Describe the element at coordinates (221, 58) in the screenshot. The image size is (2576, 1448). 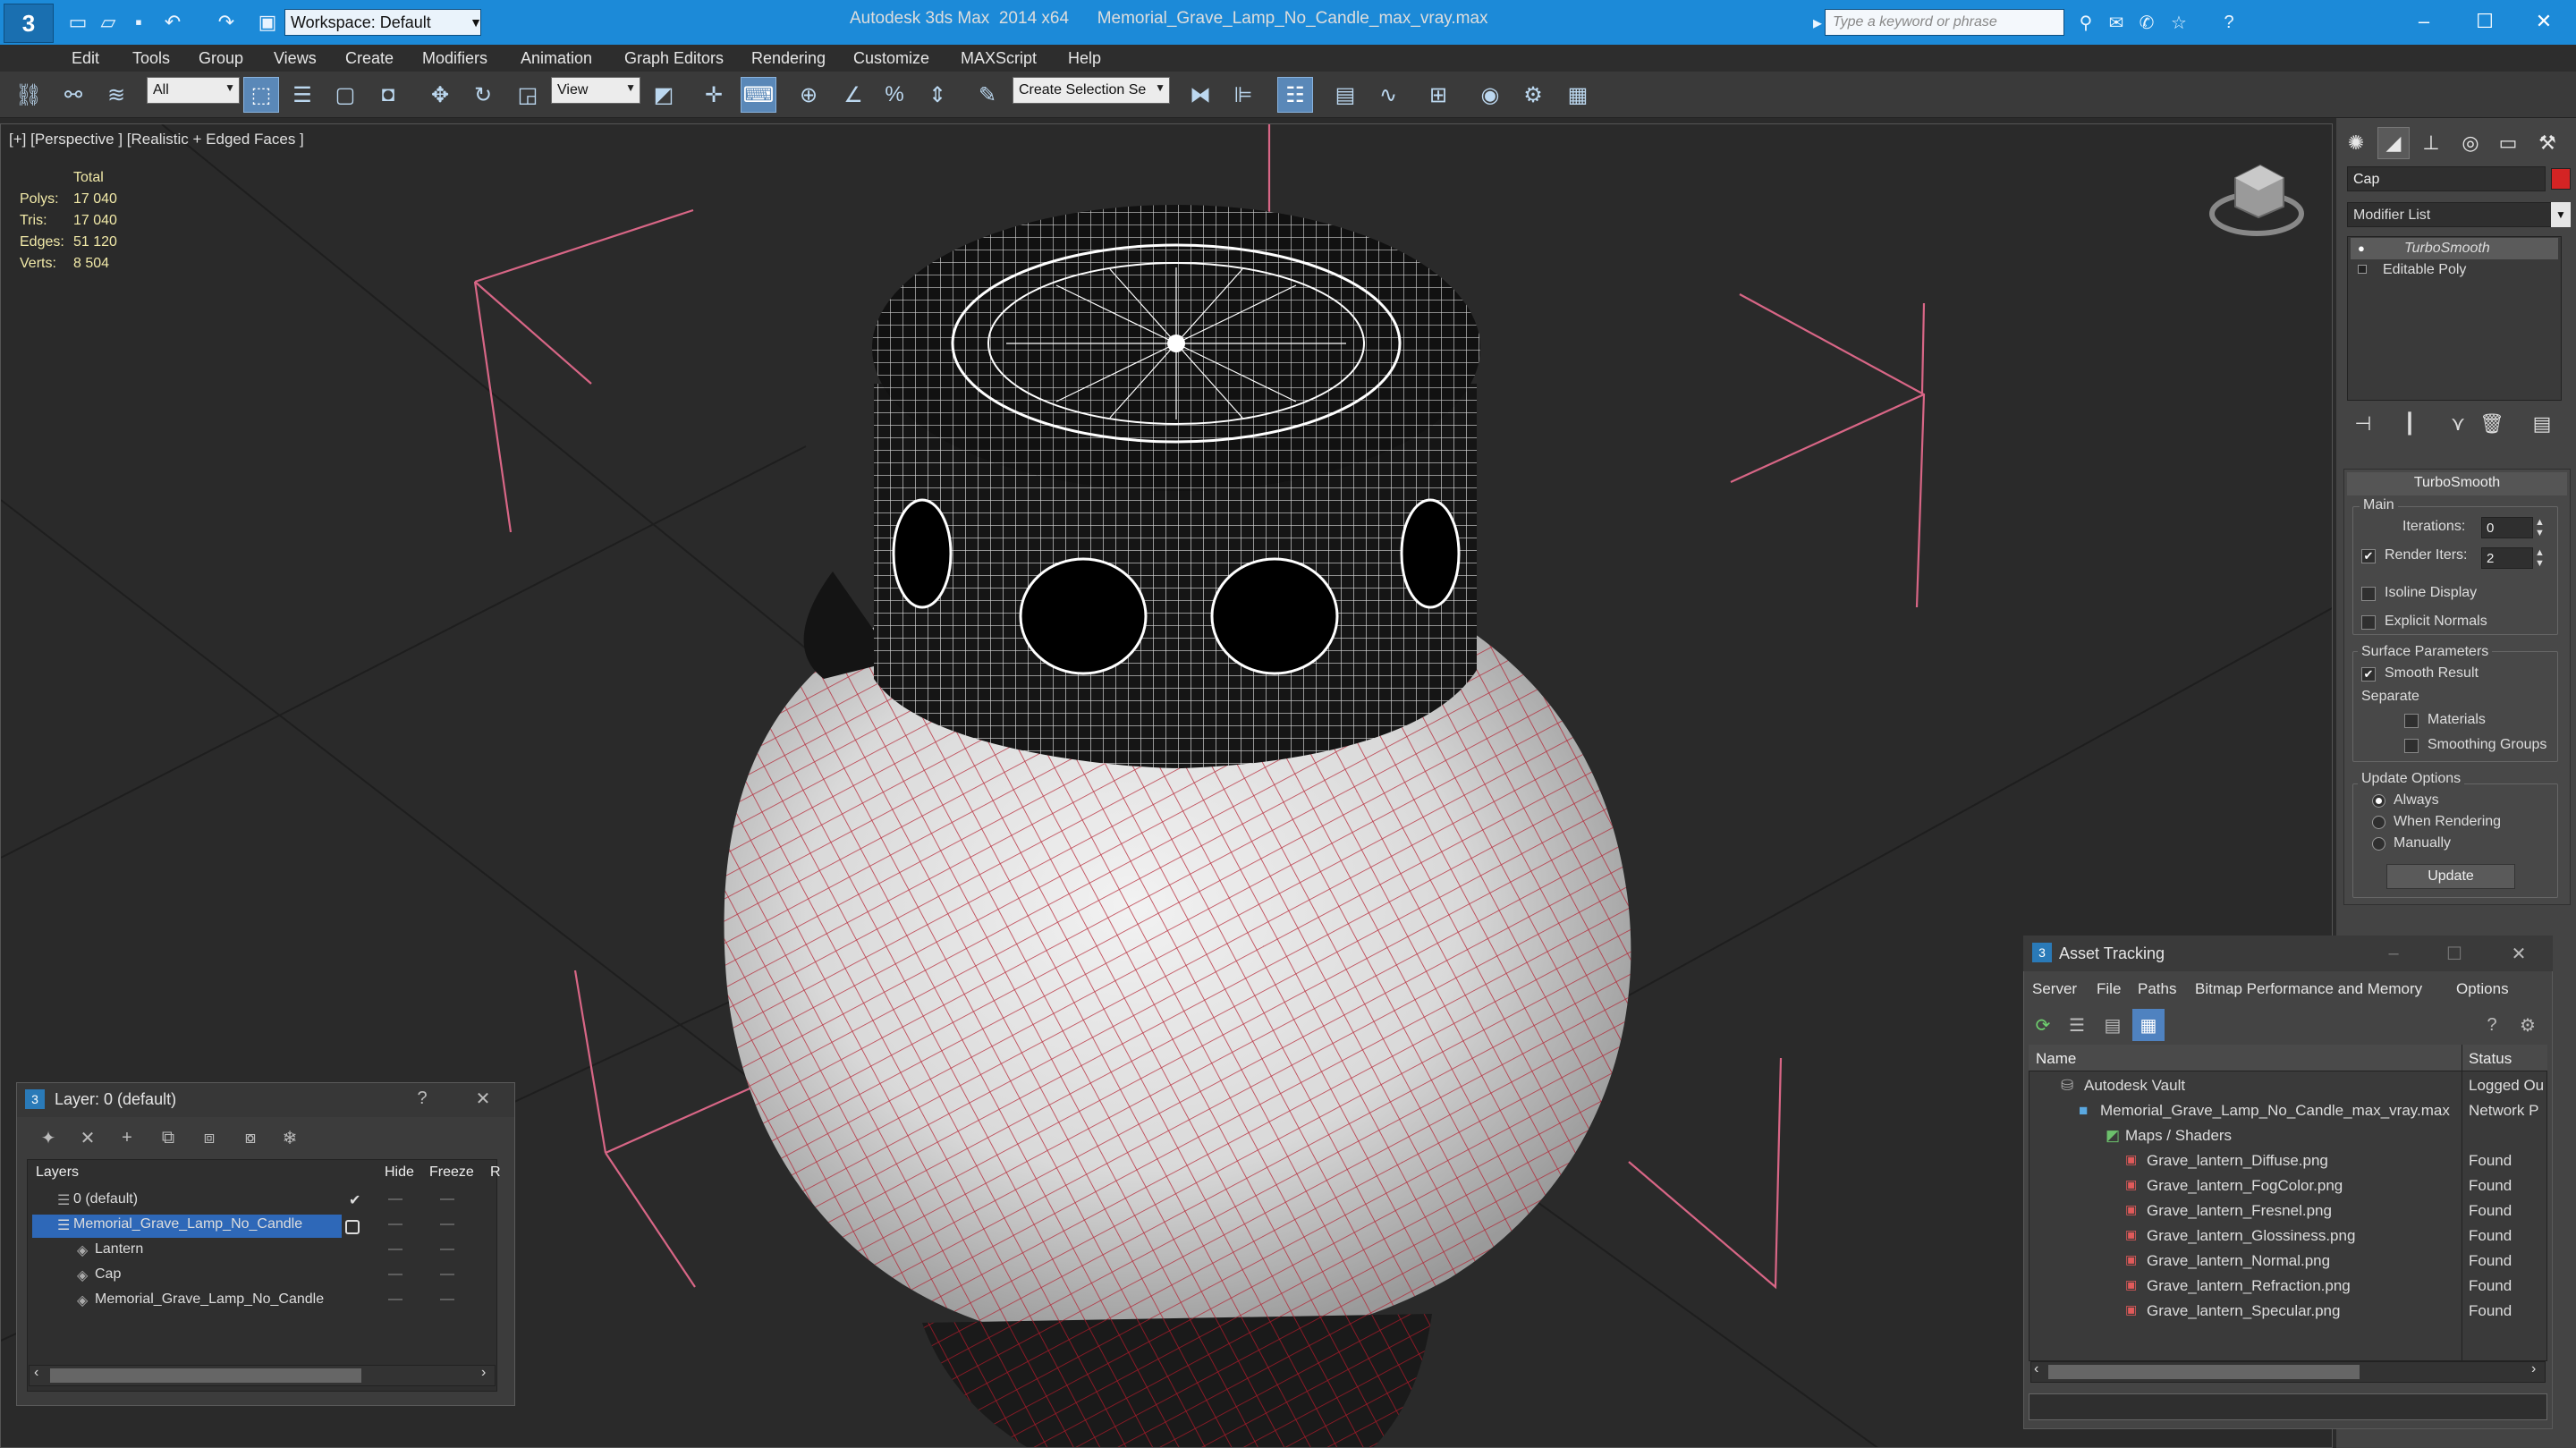
I see `menu-group: Group` at that location.